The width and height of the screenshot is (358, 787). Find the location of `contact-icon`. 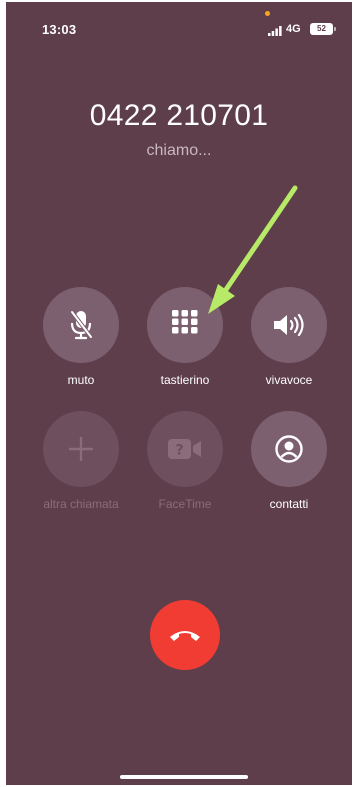

contact-icon is located at coordinates (289, 449).